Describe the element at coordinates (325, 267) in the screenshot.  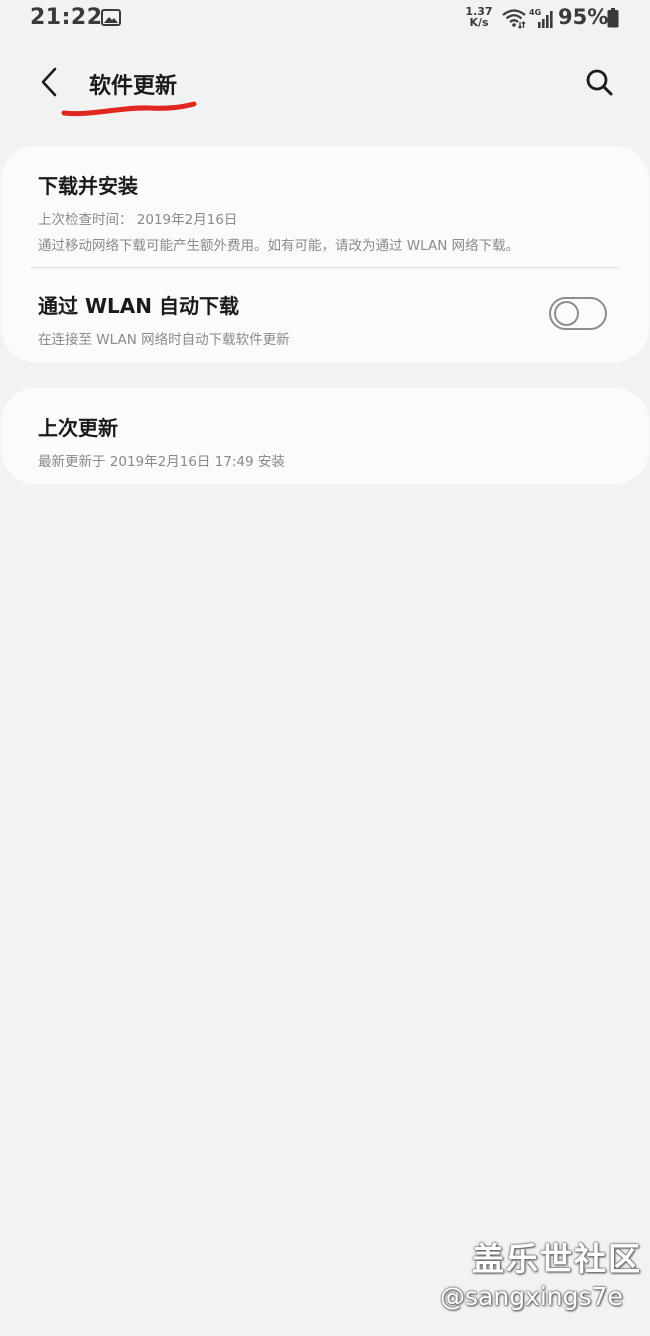
I see `divider` at that location.